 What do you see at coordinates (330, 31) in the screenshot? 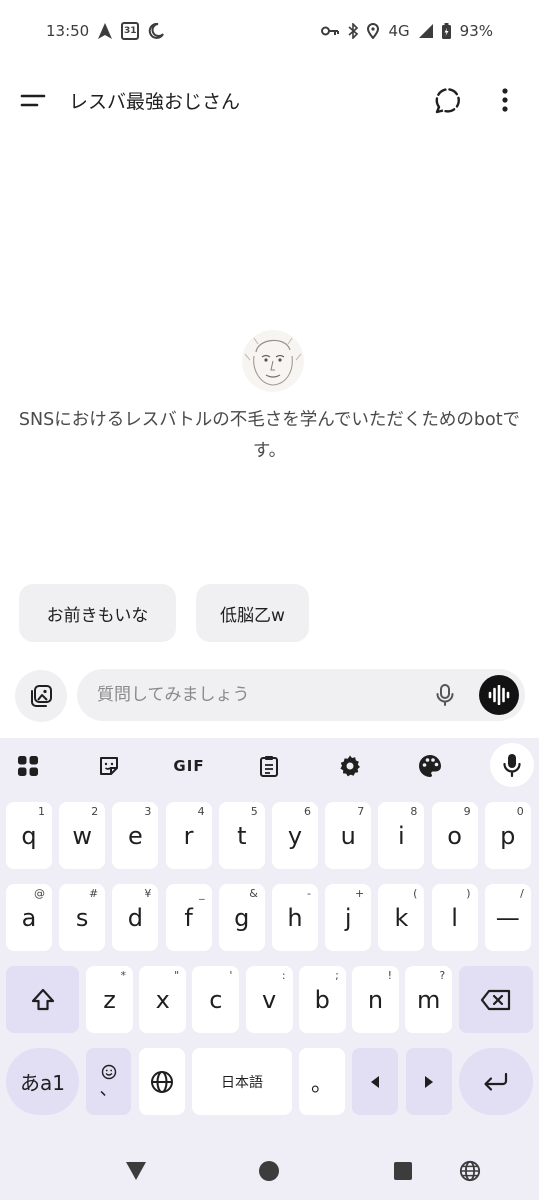
I see `key-icon` at bounding box center [330, 31].